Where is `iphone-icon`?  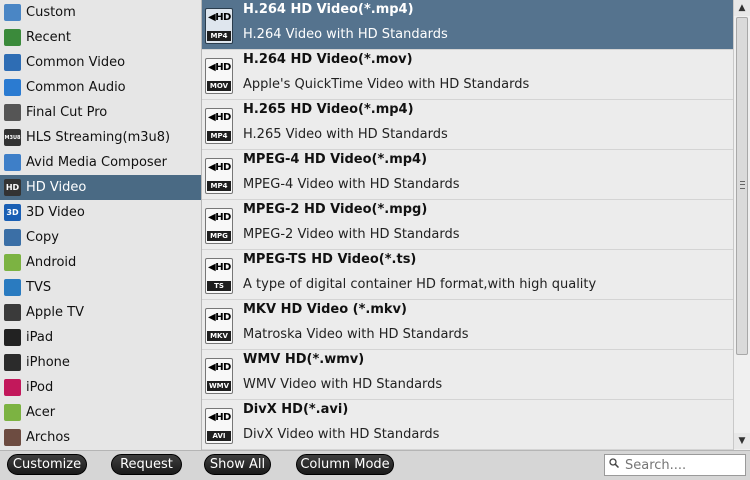
iphone-icon is located at coordinates (12, 362).